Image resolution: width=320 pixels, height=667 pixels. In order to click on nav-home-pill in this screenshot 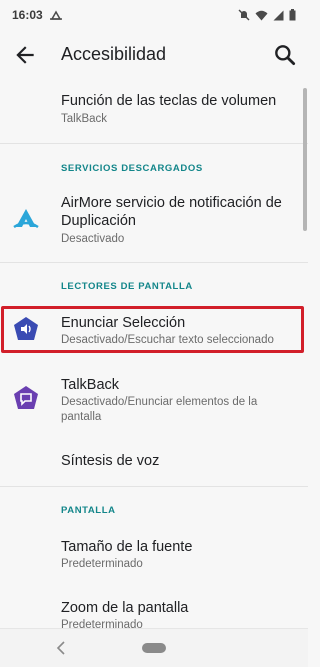, I will do `click(154, 648)`.